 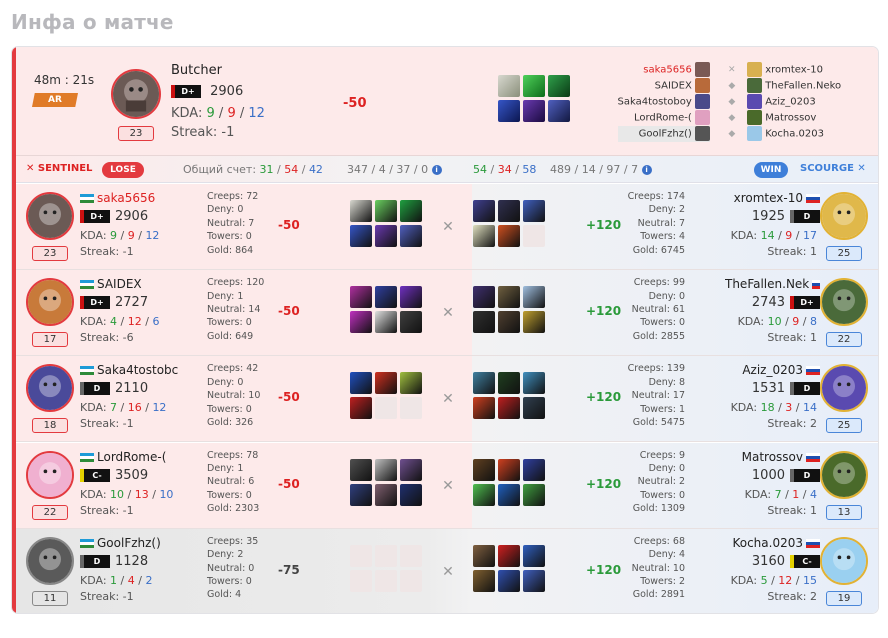 What do you see at coordinates (136, 94) in the screenshot?
I see `hero-avatar-butcher-icon` at bounding box center [136, 94].